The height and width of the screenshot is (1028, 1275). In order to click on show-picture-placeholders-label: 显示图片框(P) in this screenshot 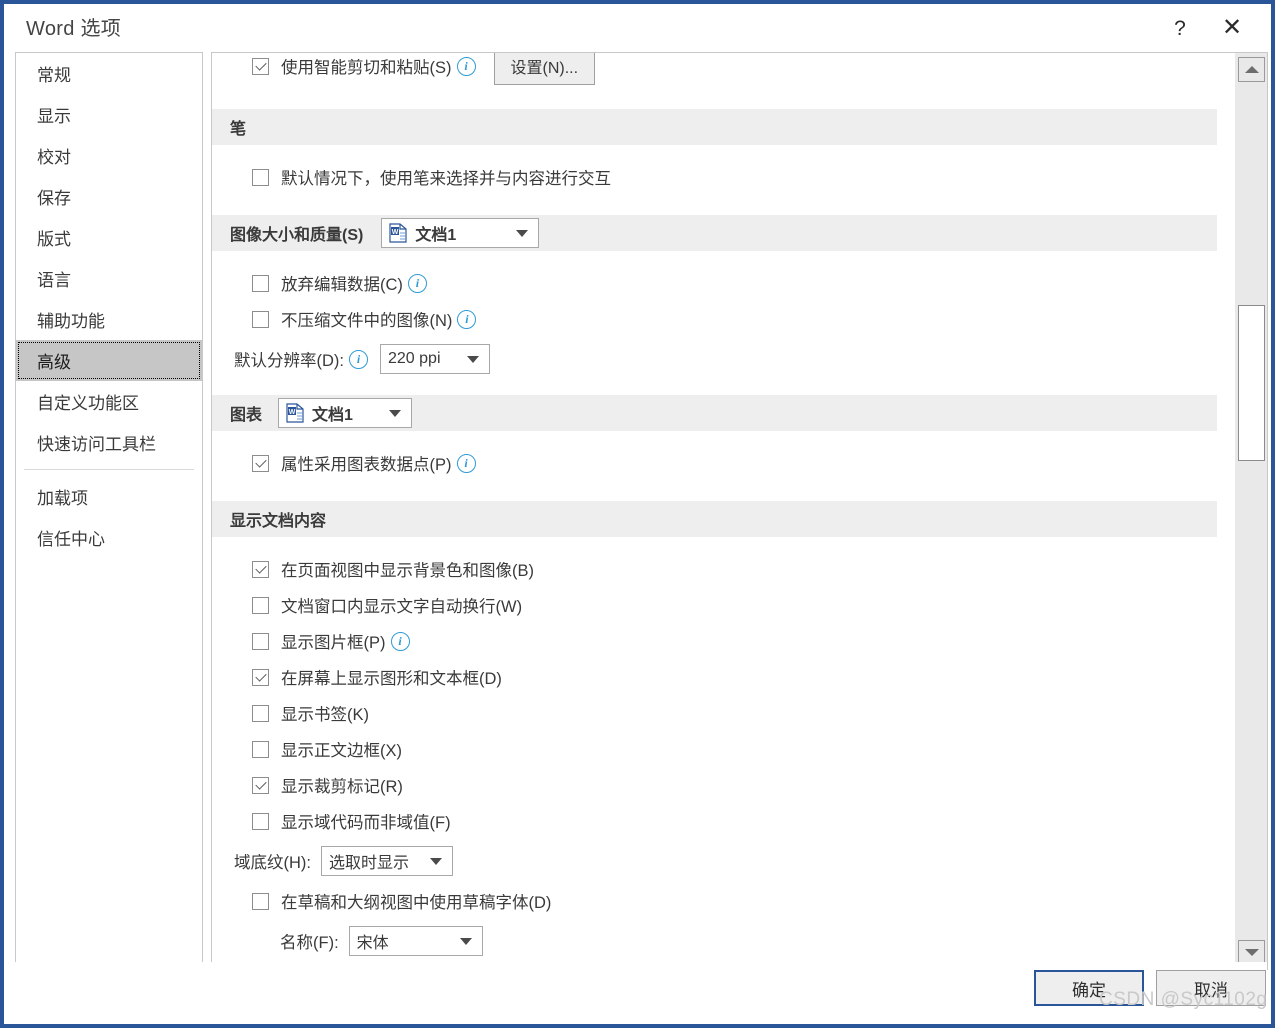, I will do `click(333, 643)`.